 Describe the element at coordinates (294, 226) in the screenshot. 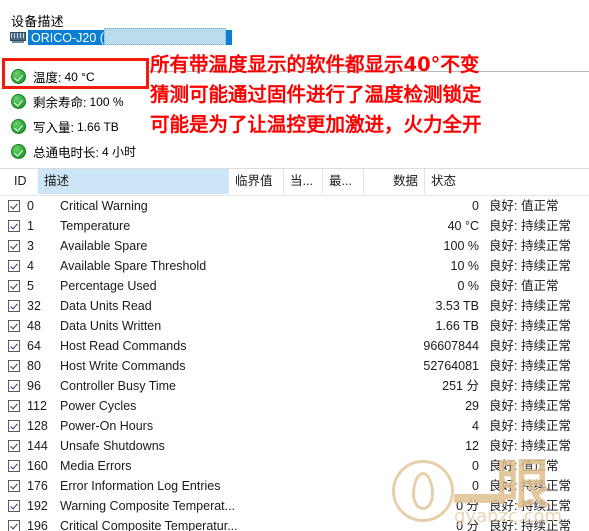

I see `table-row: 1 Temperature 40 °C 良好: 持续正常` at that location.